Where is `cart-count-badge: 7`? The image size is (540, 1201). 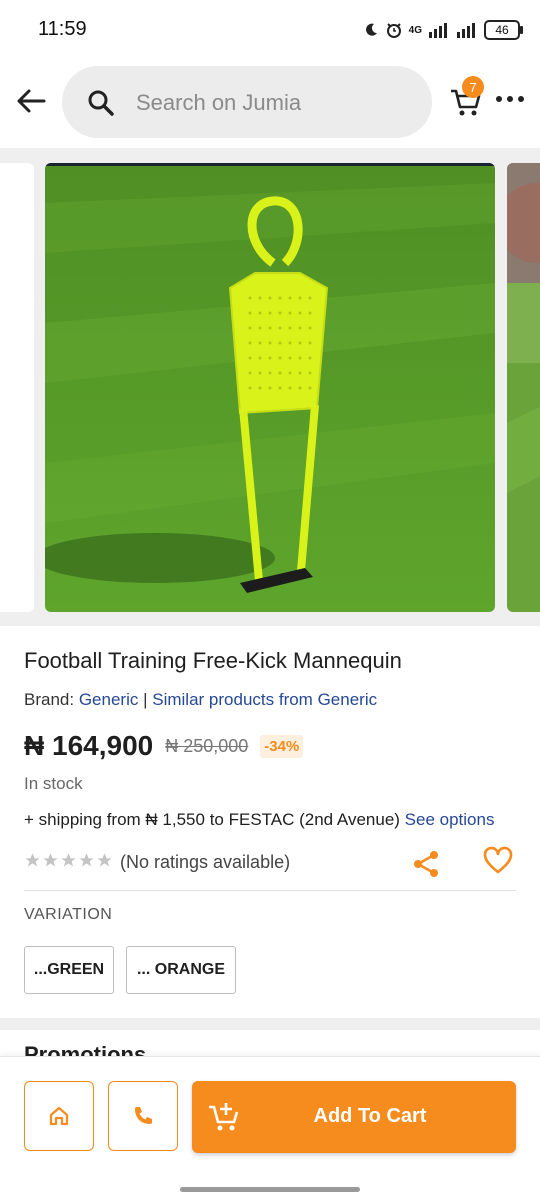 cart-count-badge: 7 is located at coordinates (473, 87).